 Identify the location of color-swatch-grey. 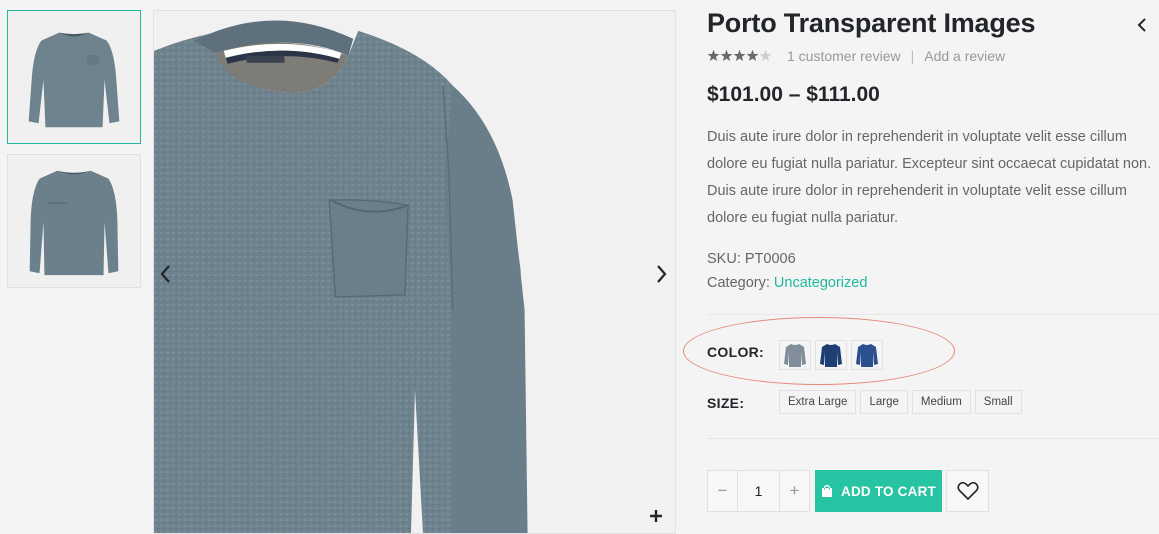
(795, 355).